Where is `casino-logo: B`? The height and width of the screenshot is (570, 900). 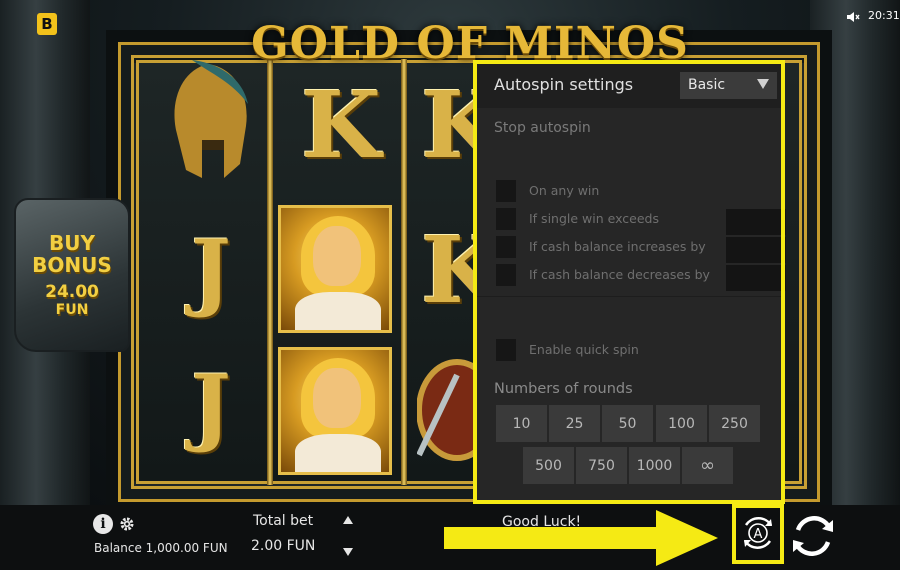
casino-logo: B is located at coordinates (47, 24).